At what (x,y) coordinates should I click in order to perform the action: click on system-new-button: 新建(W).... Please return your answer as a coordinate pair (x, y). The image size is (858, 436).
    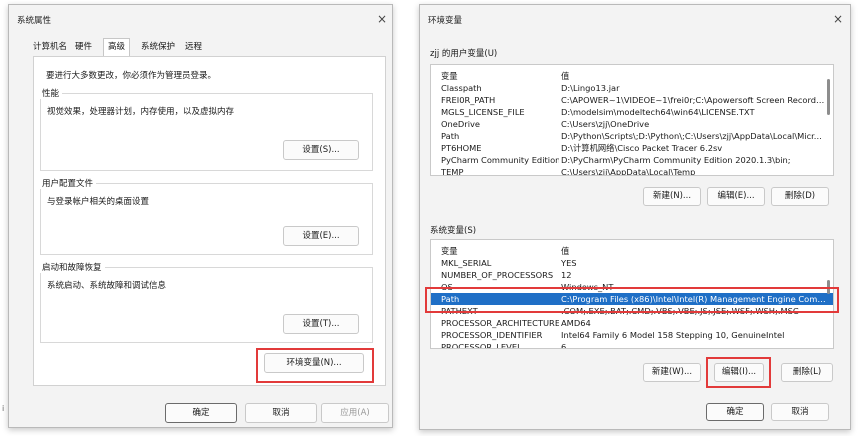
    Looking at the image, I should click on (672, 372).